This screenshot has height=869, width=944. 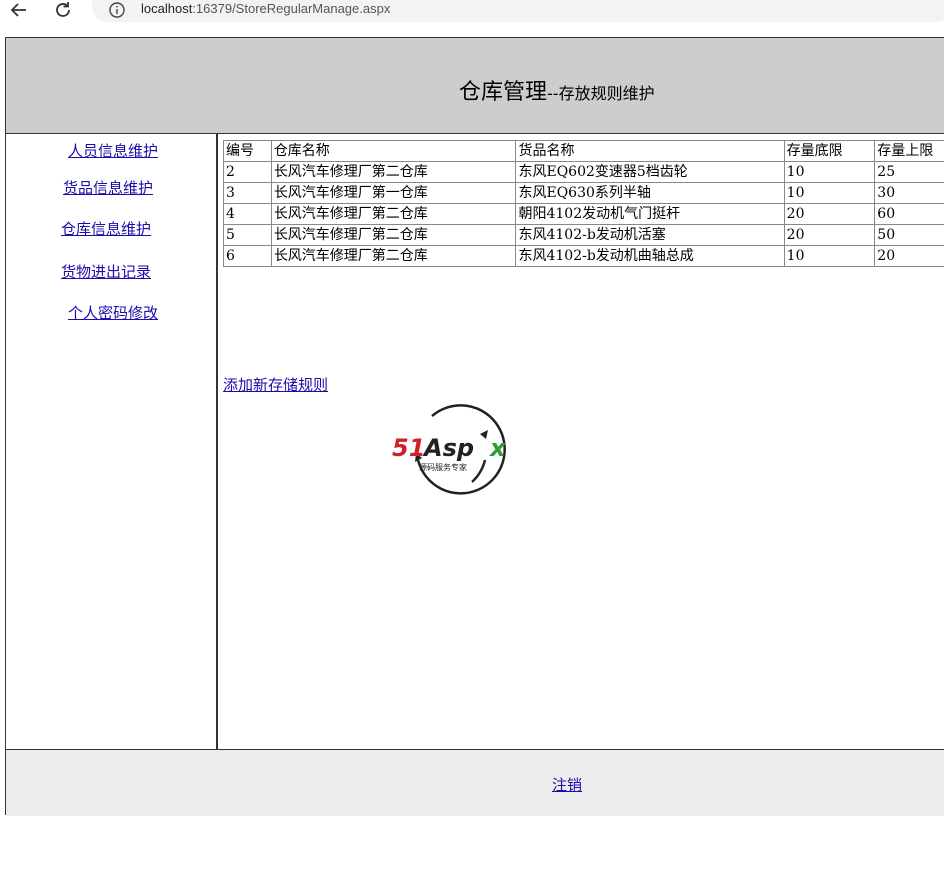 What do you see at coordinates (909, 235) in the screenshot?
I see `cell-max: 50` at bounding box center [909, 235].